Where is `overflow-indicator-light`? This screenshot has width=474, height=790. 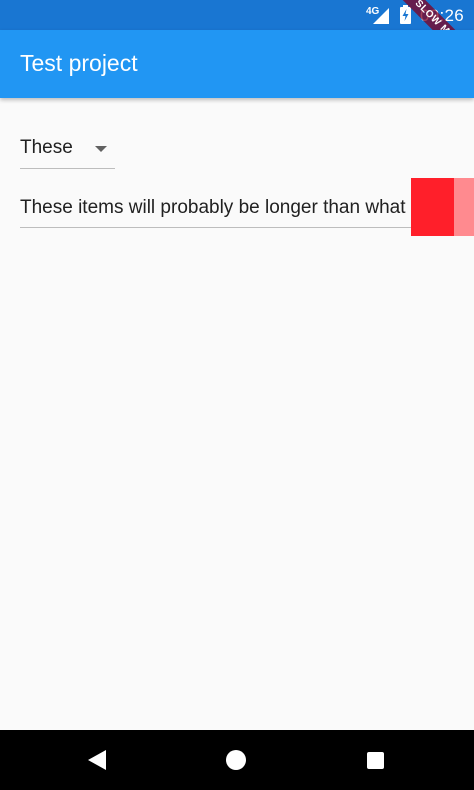 overflow-indicator-light is located at coordinates (464, 207).